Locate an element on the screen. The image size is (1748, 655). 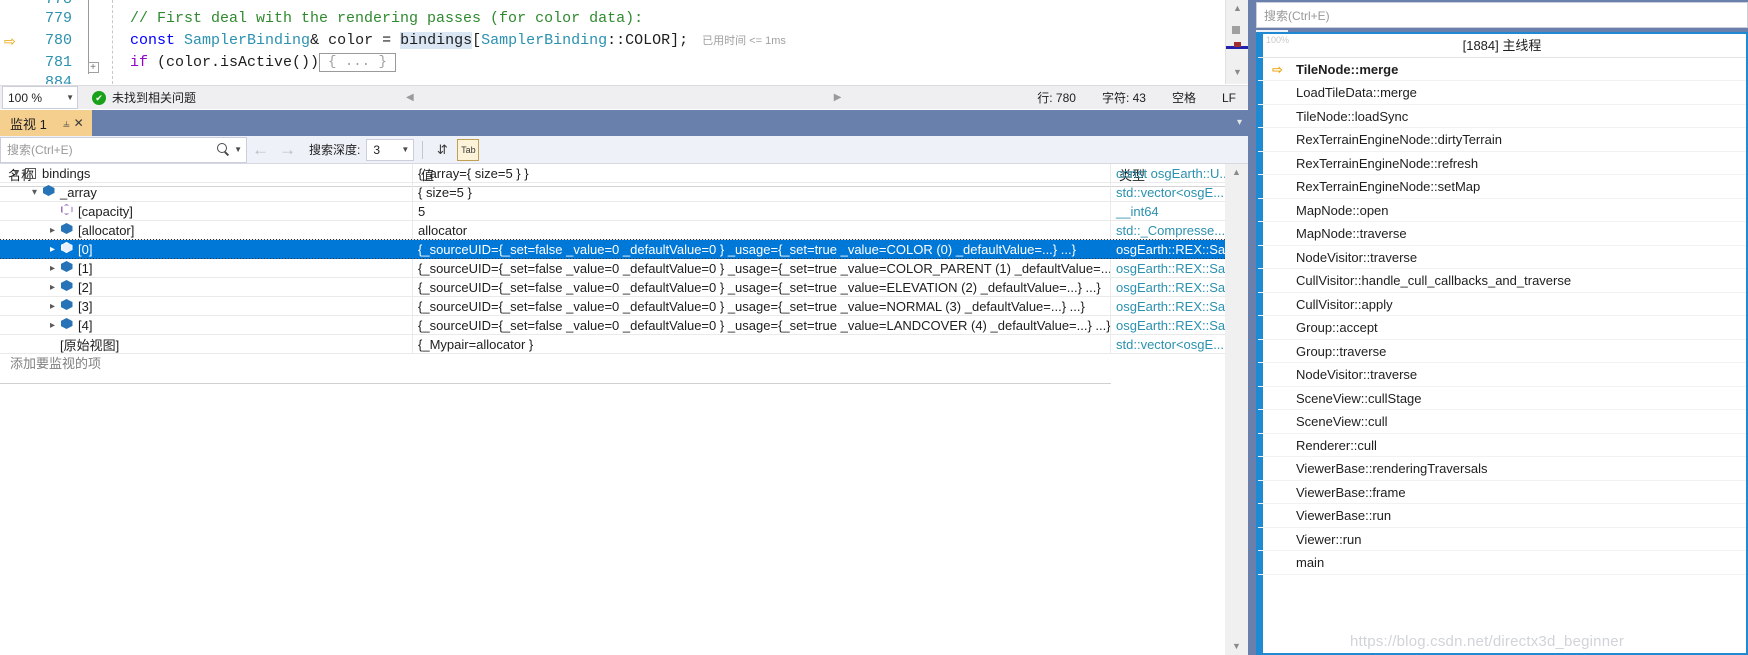
code-line-884: 884 is located at coordinates (620, 79).